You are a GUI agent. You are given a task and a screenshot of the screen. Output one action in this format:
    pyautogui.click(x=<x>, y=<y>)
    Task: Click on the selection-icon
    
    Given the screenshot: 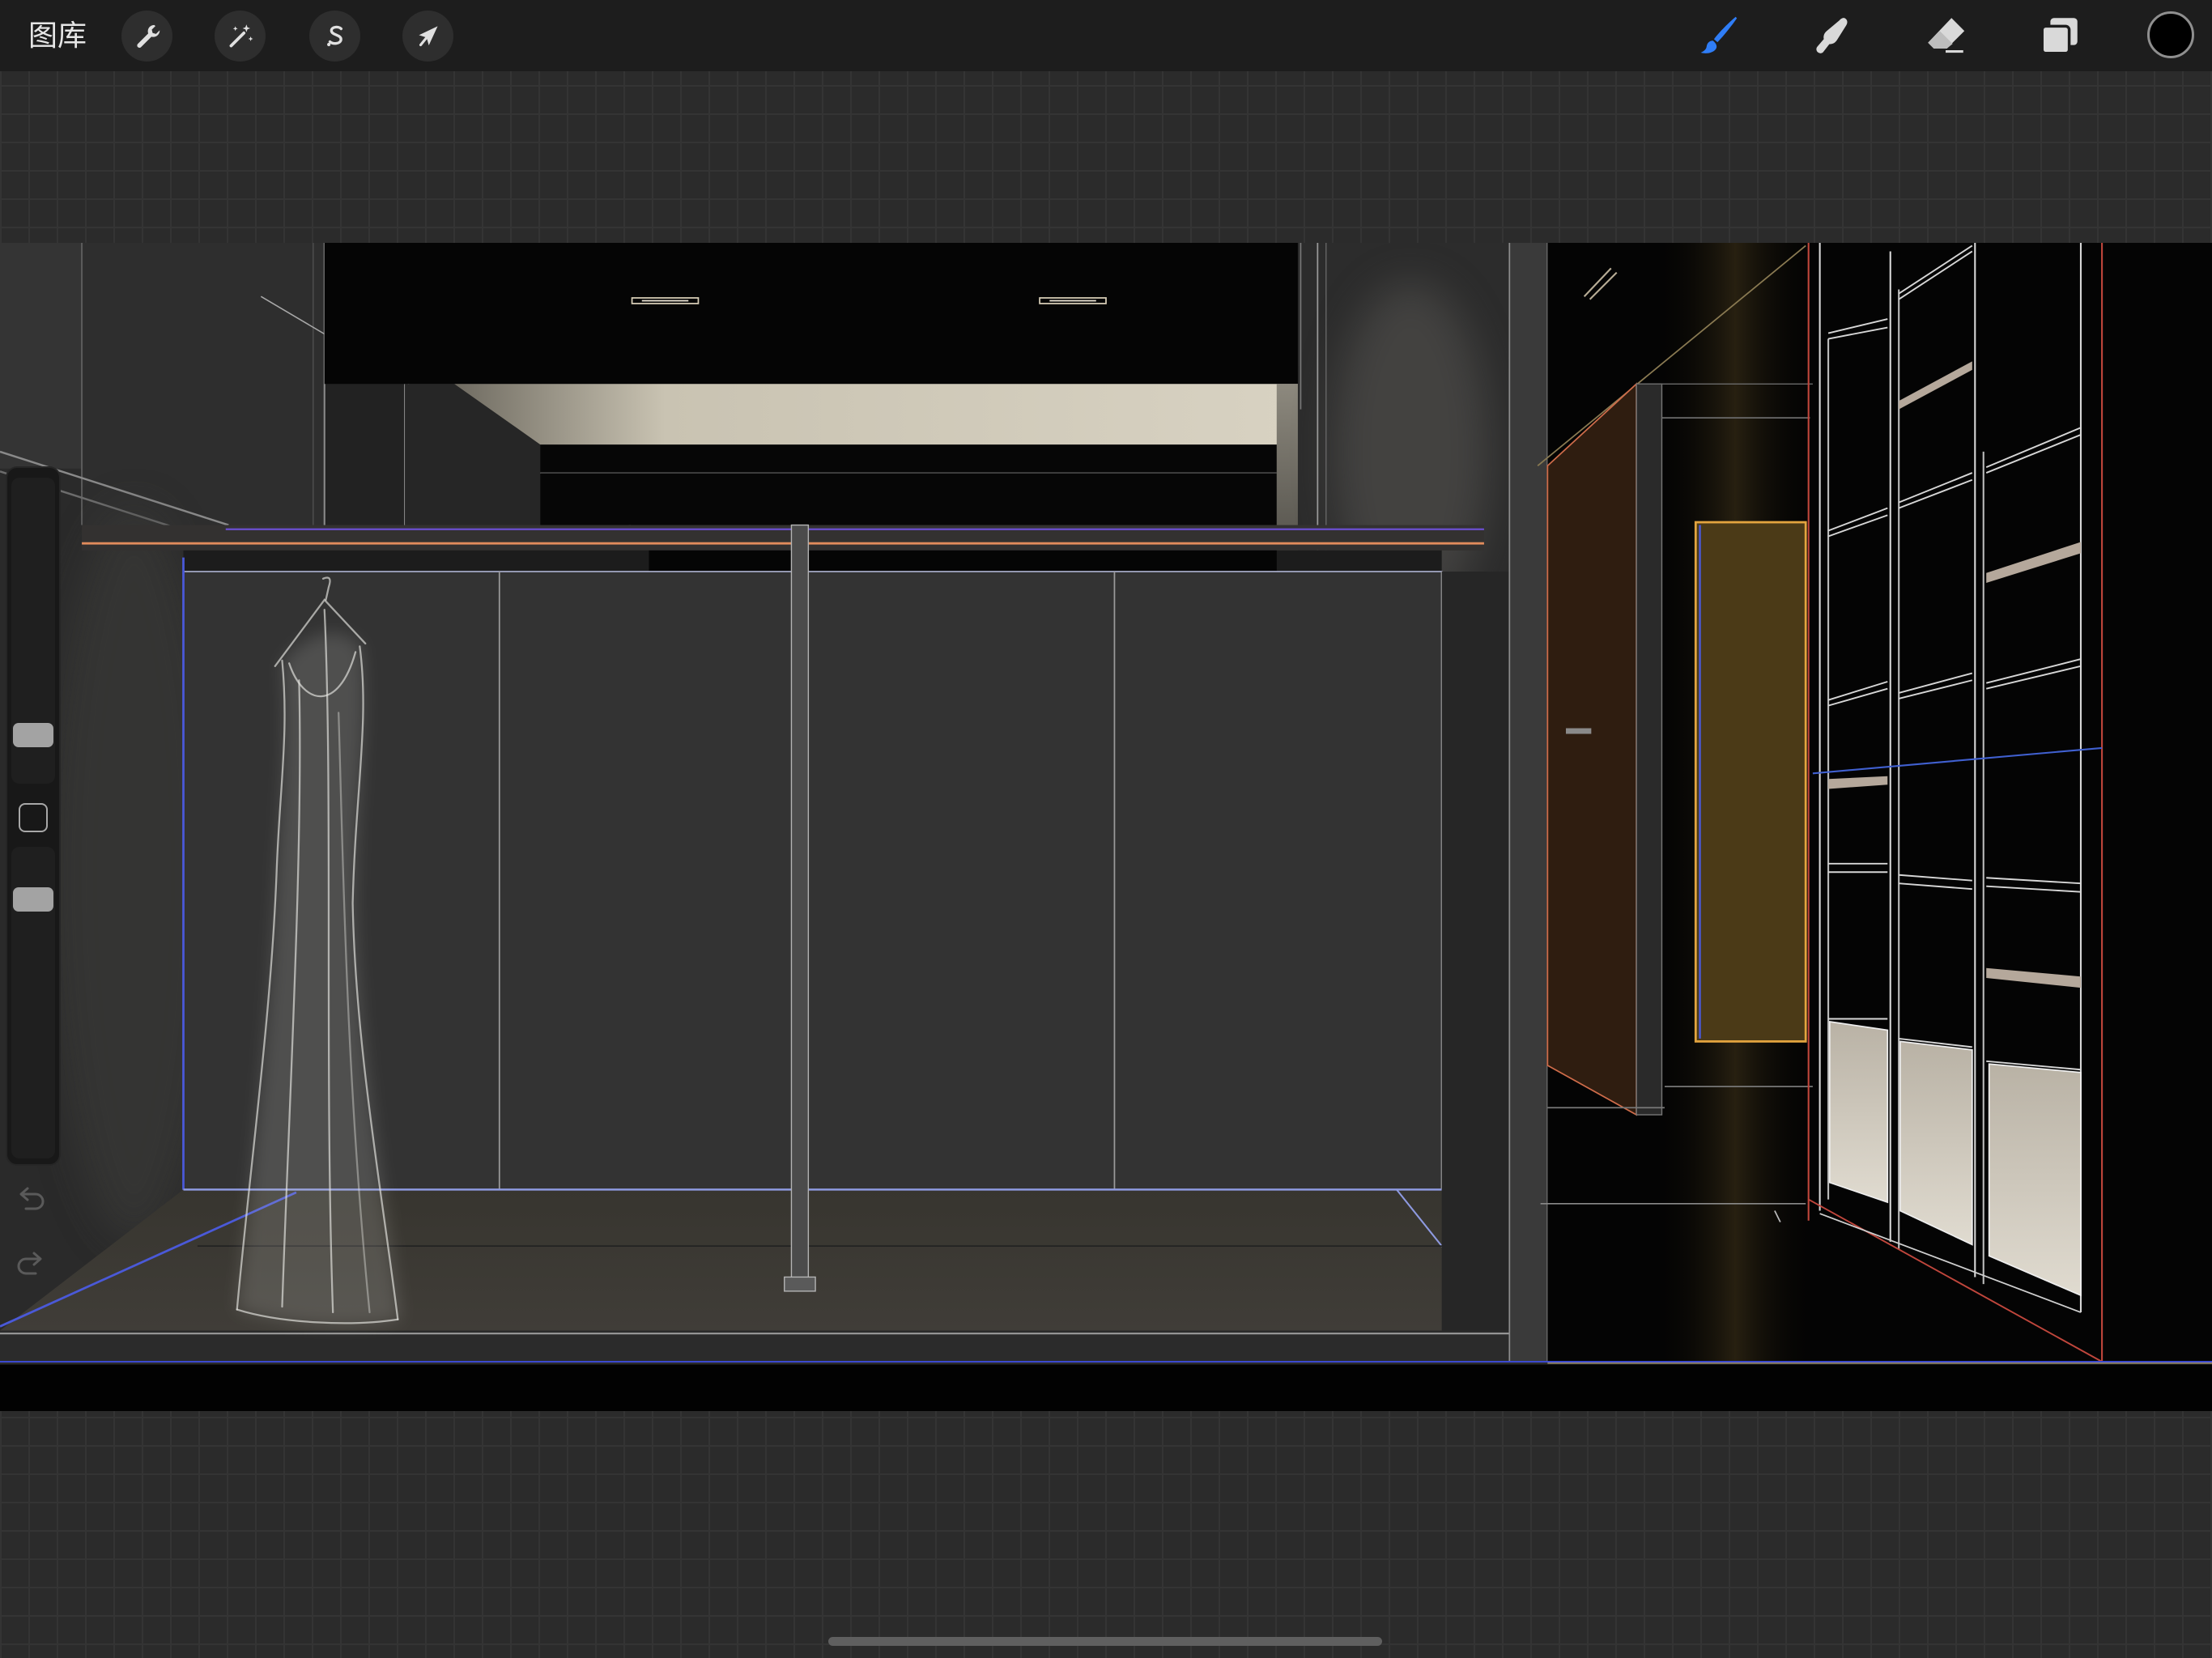 What is the action you would take?
    pyautogui.click(x=334, y=35)
    